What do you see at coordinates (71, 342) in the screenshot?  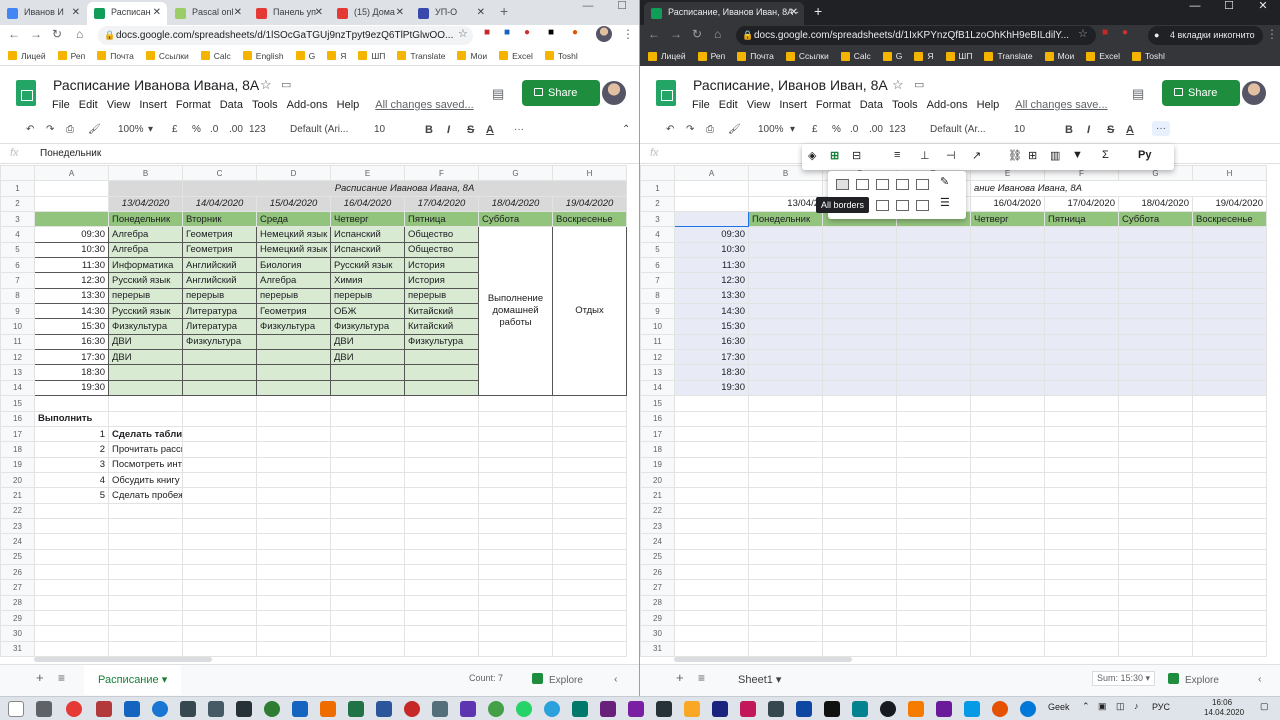 I see `grid-cell: 16:30` at bounding box center [71, 342].